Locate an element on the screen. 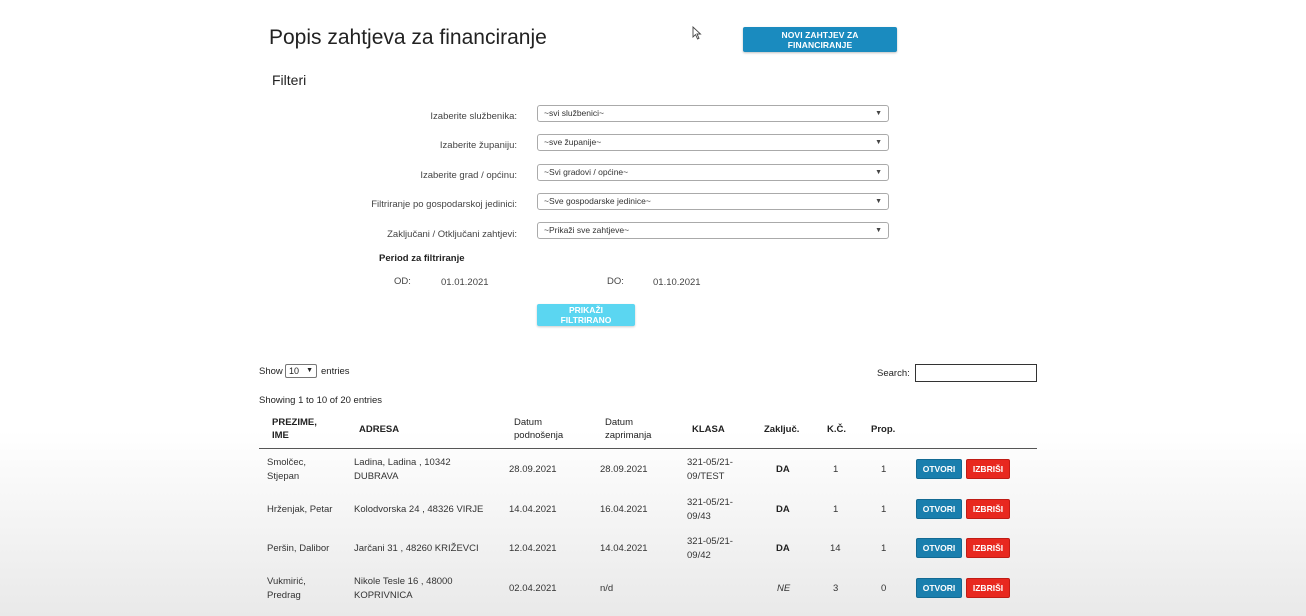  cell-name: Vukmirić, Predrag is located at coordinates (286, 589).